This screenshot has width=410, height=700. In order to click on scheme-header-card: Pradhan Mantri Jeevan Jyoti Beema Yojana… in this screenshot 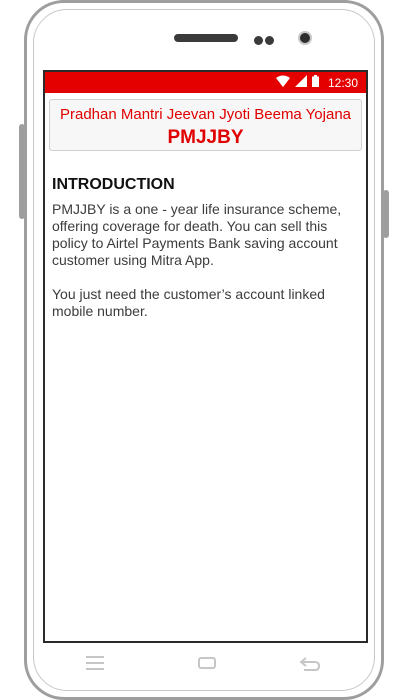, I will do `click(205, 125)`.